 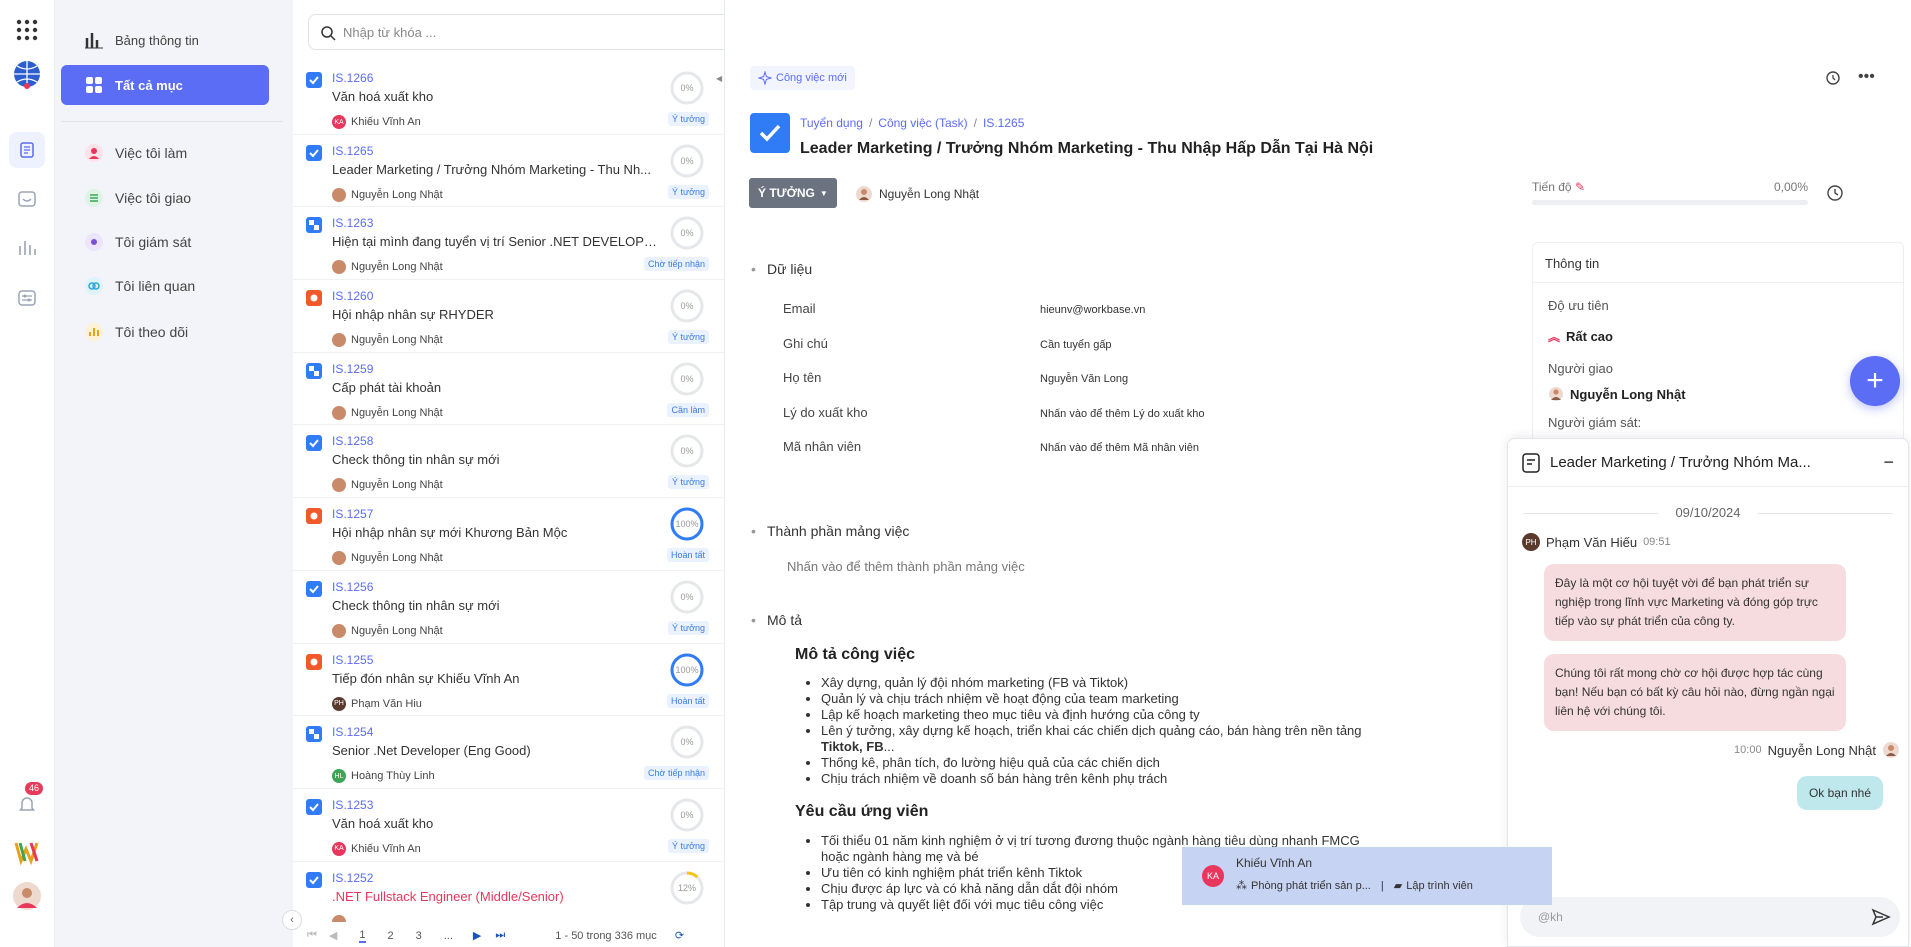 I want to click on inbox-icon, so click(x=27, y=199).